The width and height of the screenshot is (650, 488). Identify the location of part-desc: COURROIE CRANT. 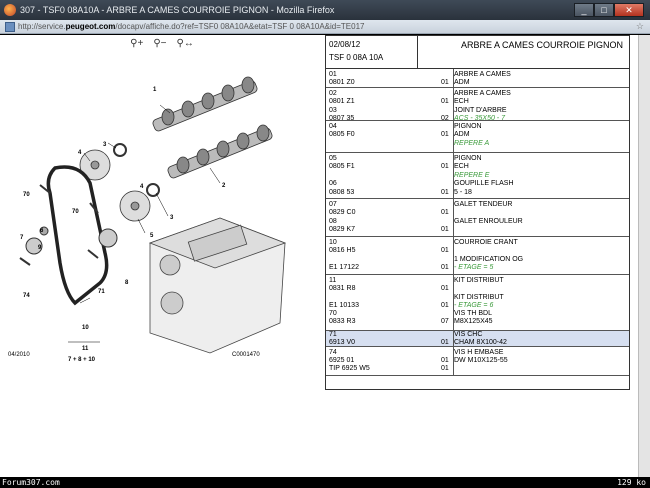
(486, 242).